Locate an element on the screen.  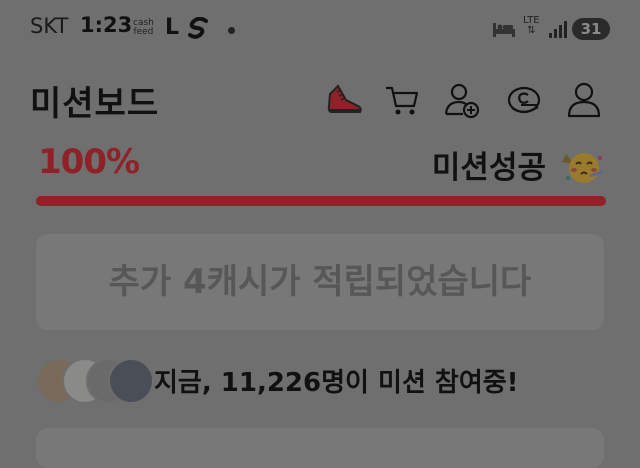
mission-status: 미션성공 is located at coordinates (488, 168).